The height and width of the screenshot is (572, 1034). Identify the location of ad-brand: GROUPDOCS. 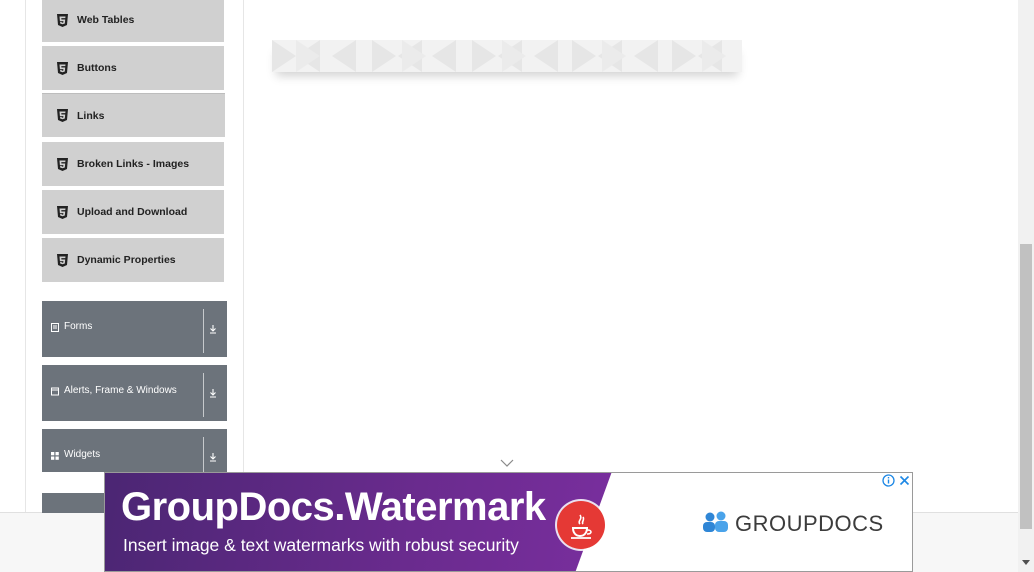
(809, 523).